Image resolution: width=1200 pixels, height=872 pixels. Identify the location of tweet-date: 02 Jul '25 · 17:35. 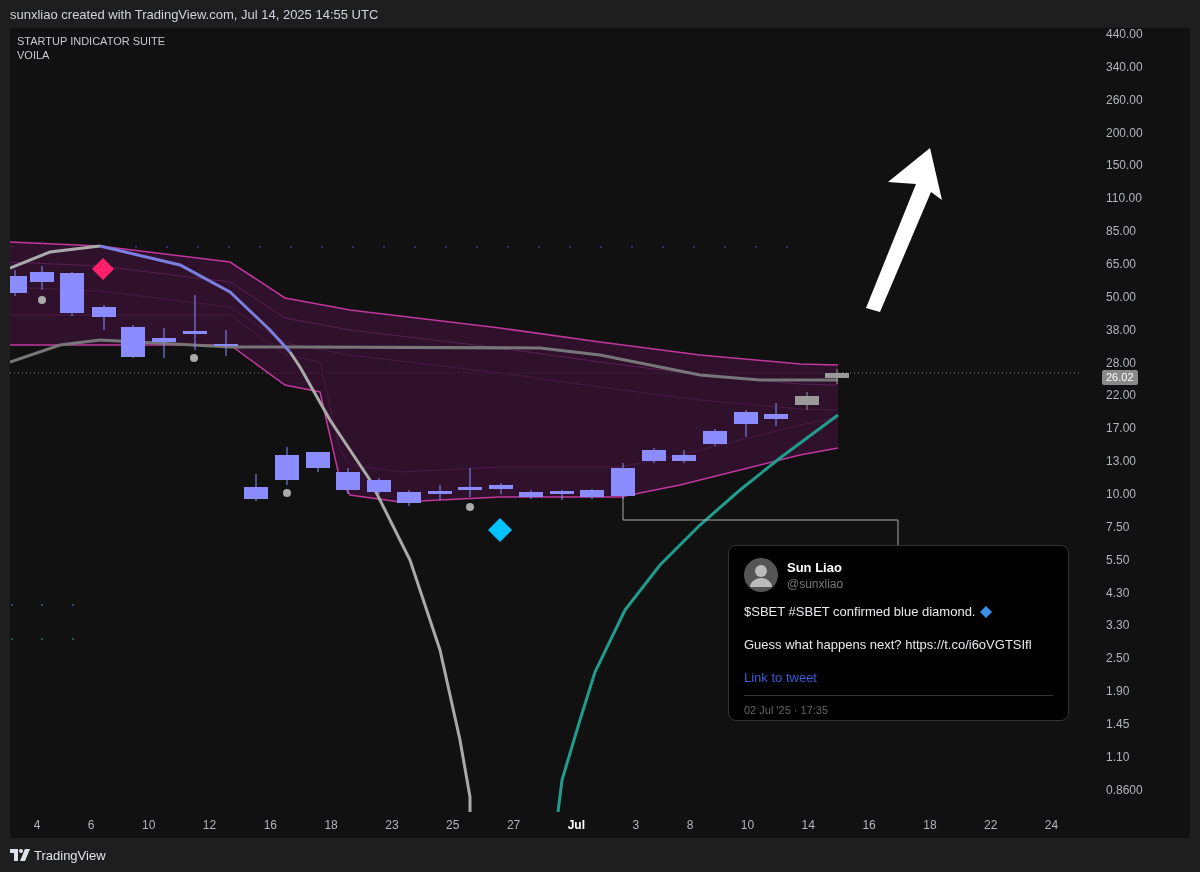
(787, 710).